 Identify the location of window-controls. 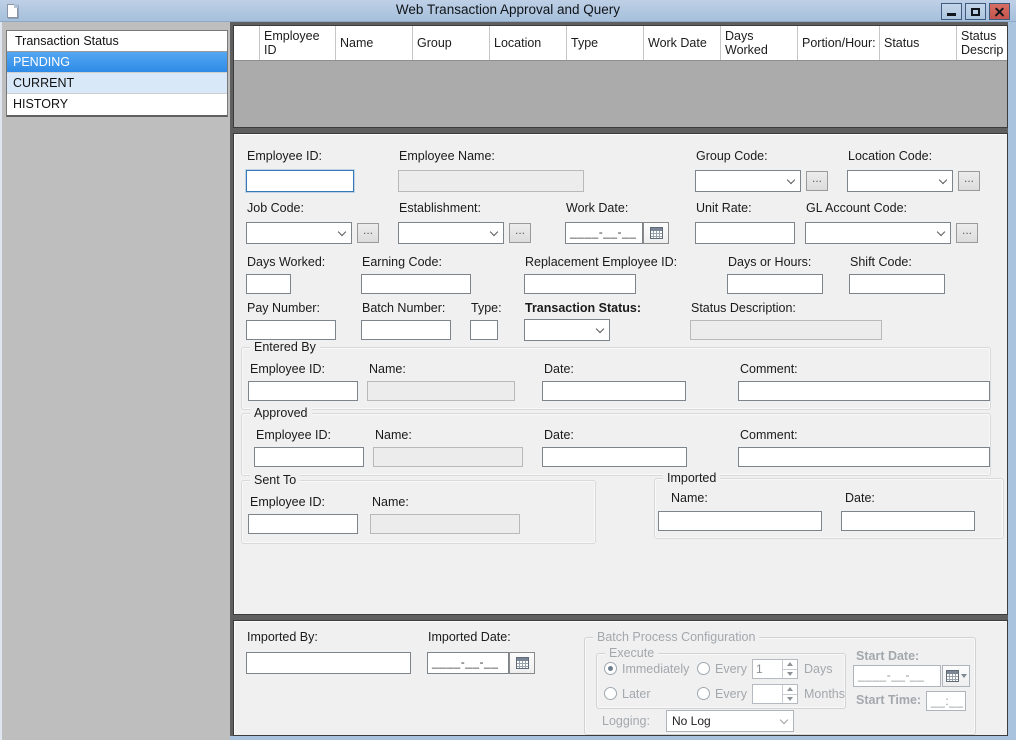
(975, 11).